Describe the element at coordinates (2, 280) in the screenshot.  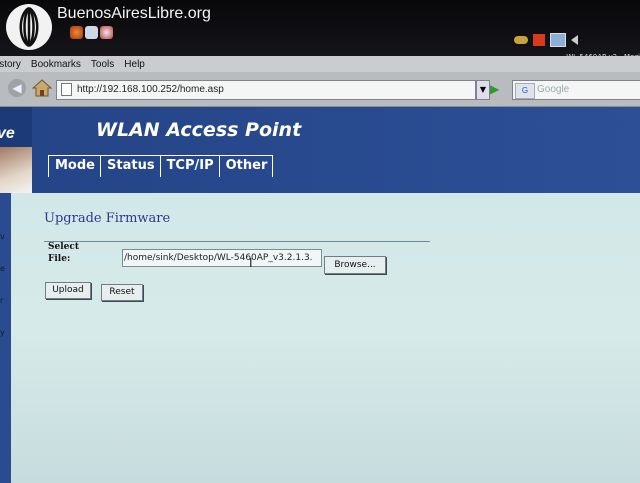
I see `left-nav-item: e` at that location.